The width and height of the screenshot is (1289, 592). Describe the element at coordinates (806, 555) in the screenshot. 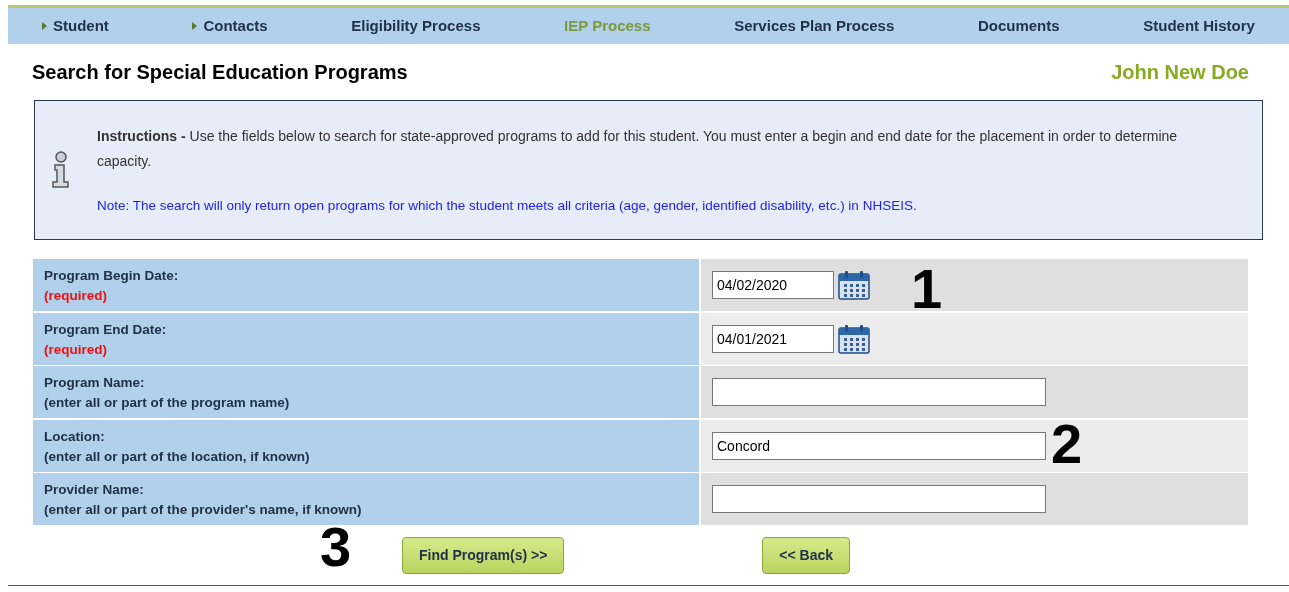

I see `back-button: << Back` at that location.